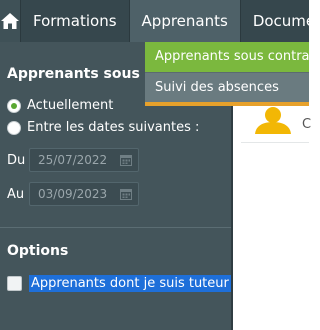 The width and height of the screenshot is (320, 330). I want to click on home-icon, so click(10, 21).